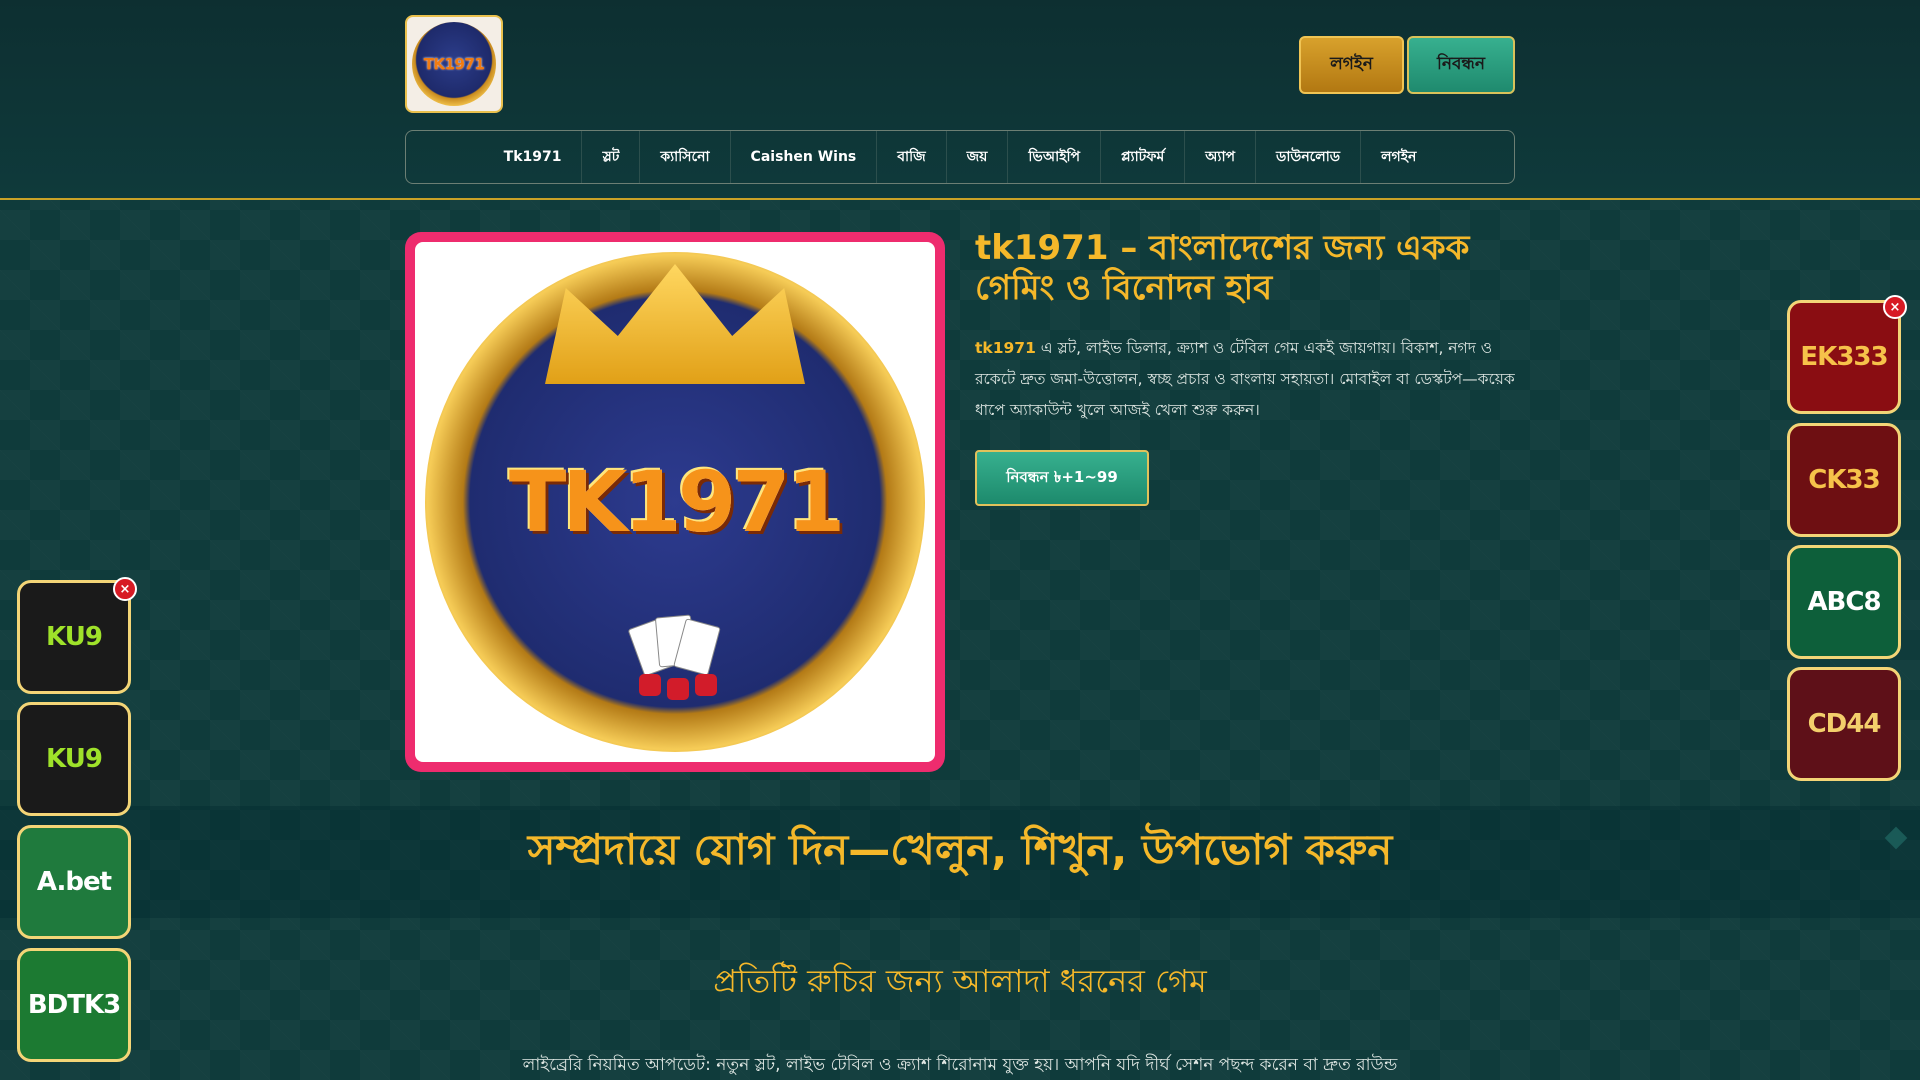 The image size is (1920, 1080). Describe the element at coordinates (1005, 348) in the screenshot. I see `hero-desc-brand: tk1971` at that location.